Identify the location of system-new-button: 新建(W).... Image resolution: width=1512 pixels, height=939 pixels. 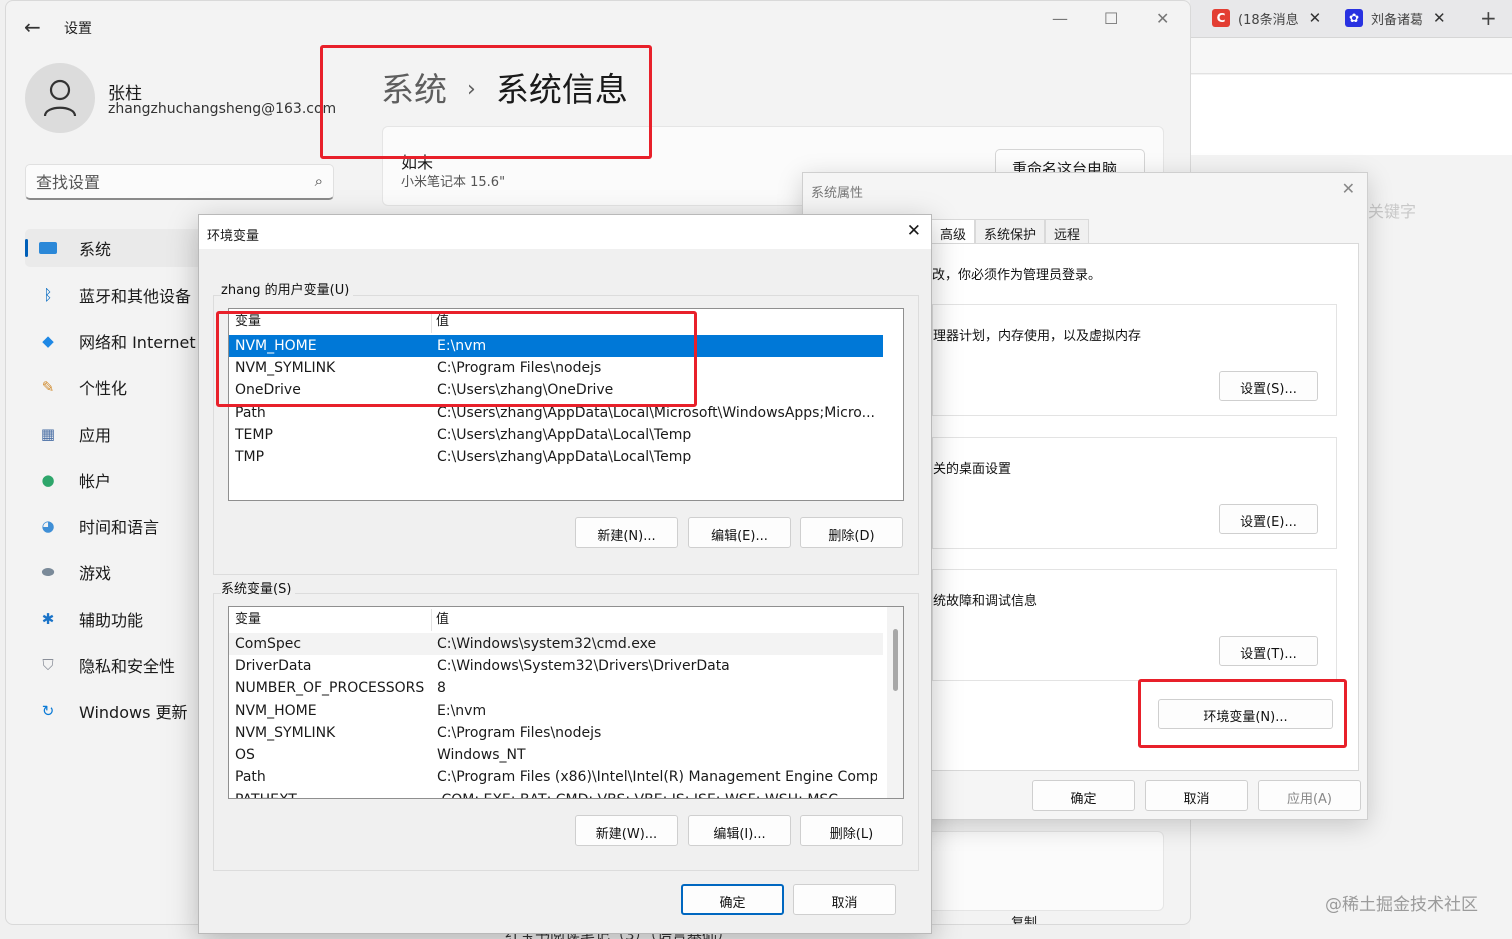
(626, 830).